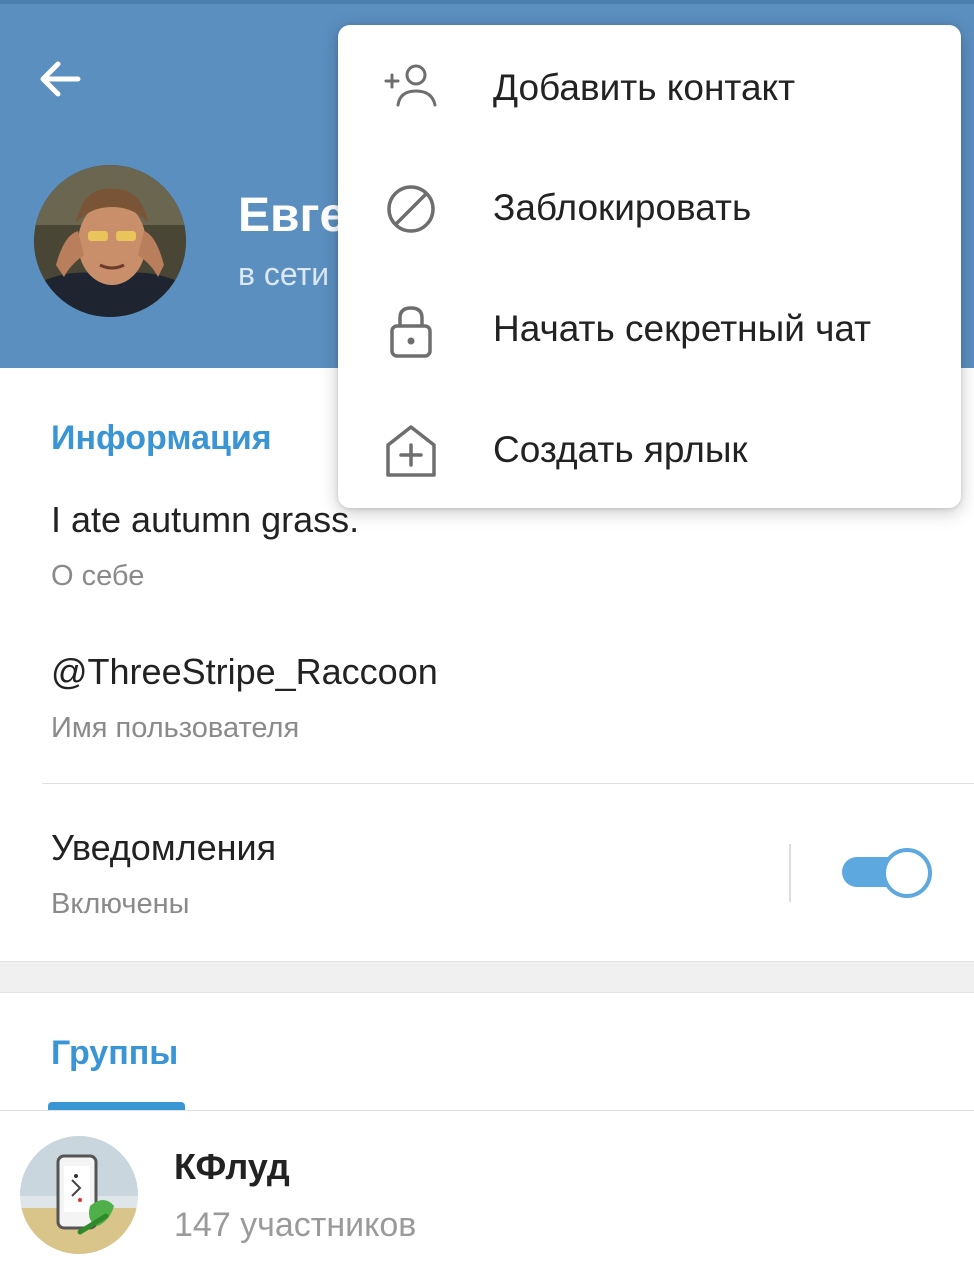  What do you see at coordinates (116, 1106) in the screenshot?
I see `tab-active-indicator` at bounding box center [116, 1106].